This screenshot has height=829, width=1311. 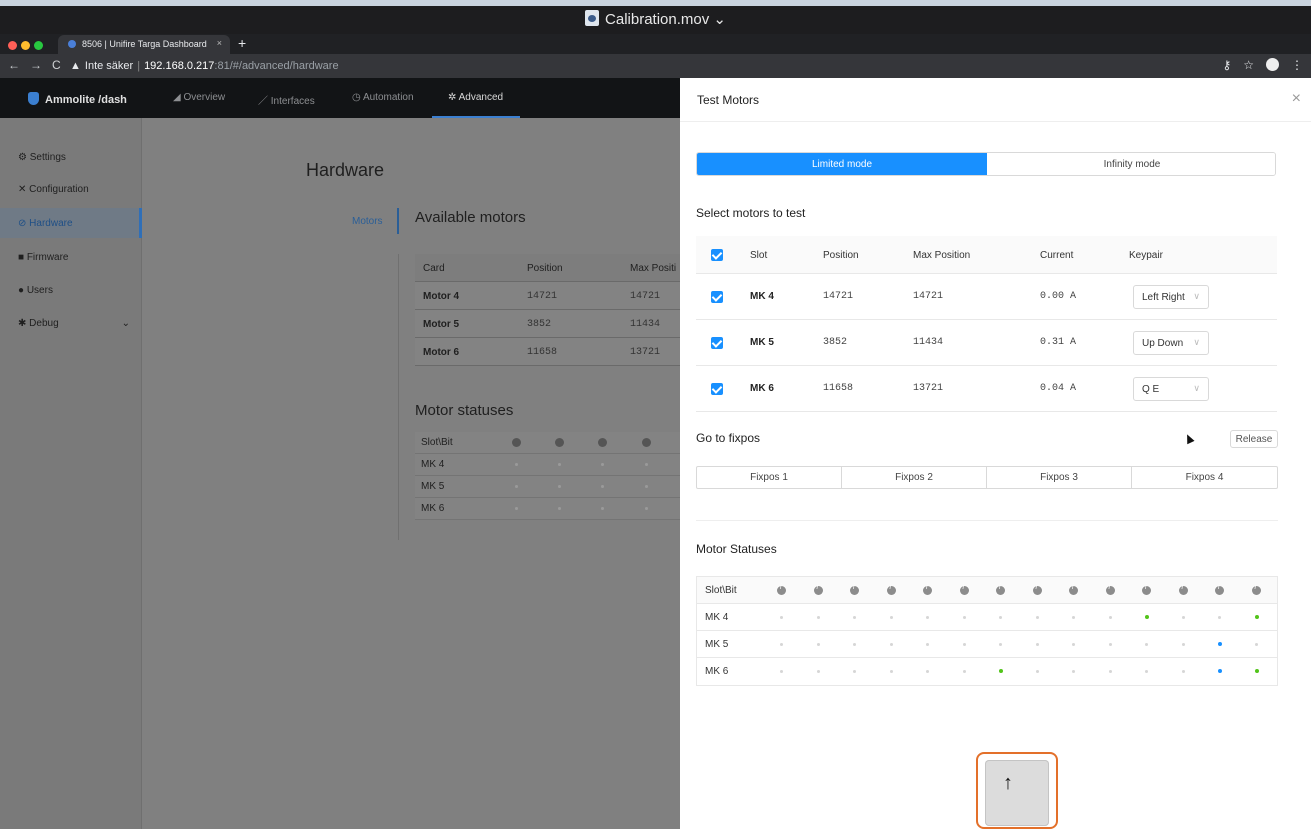 What do you see at coordinates (179, 66) in the screenshot?
I see `url-host: 192.168.0.217` at bounding box center [179, 66].